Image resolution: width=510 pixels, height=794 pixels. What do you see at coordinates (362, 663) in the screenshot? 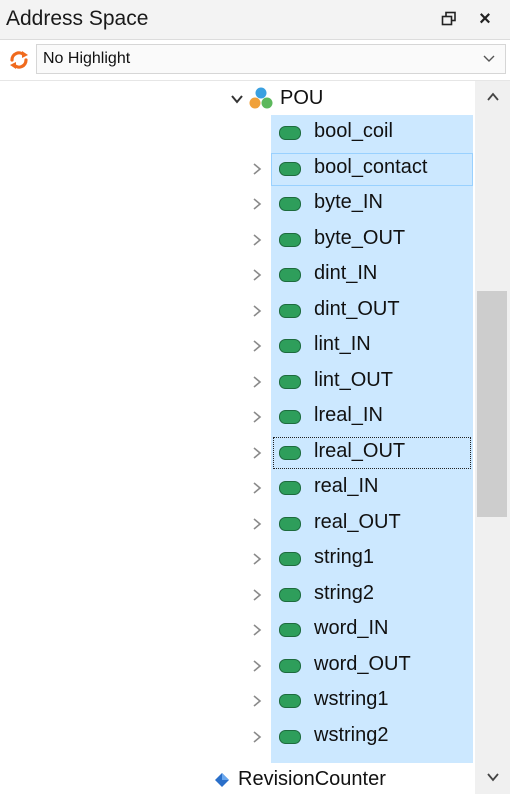
I see `tree-node-label: word_OUT` at bounding box center [362, 663].